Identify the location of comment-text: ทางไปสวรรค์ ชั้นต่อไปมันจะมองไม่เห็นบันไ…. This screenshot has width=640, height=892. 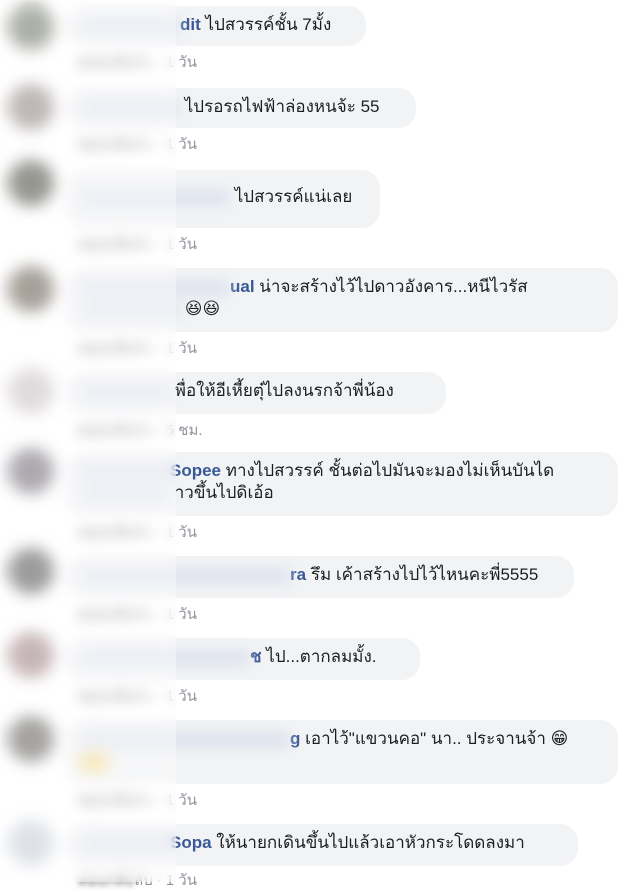
(390, 470).